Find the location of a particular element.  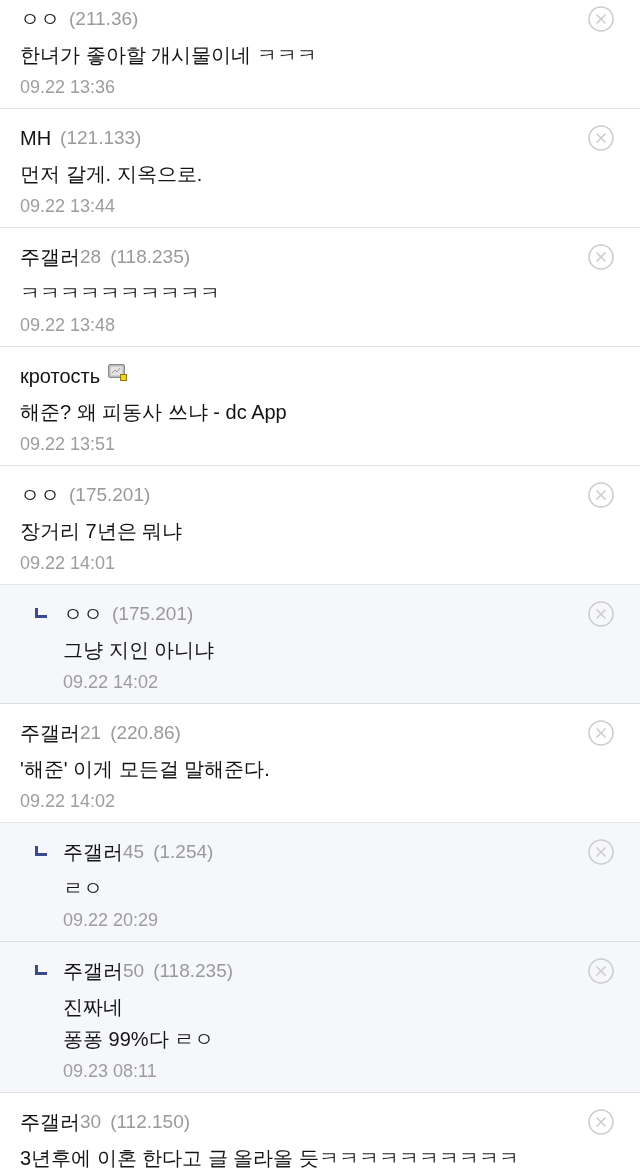

comment-date: 09.23 08:11 is located at coordinates (110, 1071).